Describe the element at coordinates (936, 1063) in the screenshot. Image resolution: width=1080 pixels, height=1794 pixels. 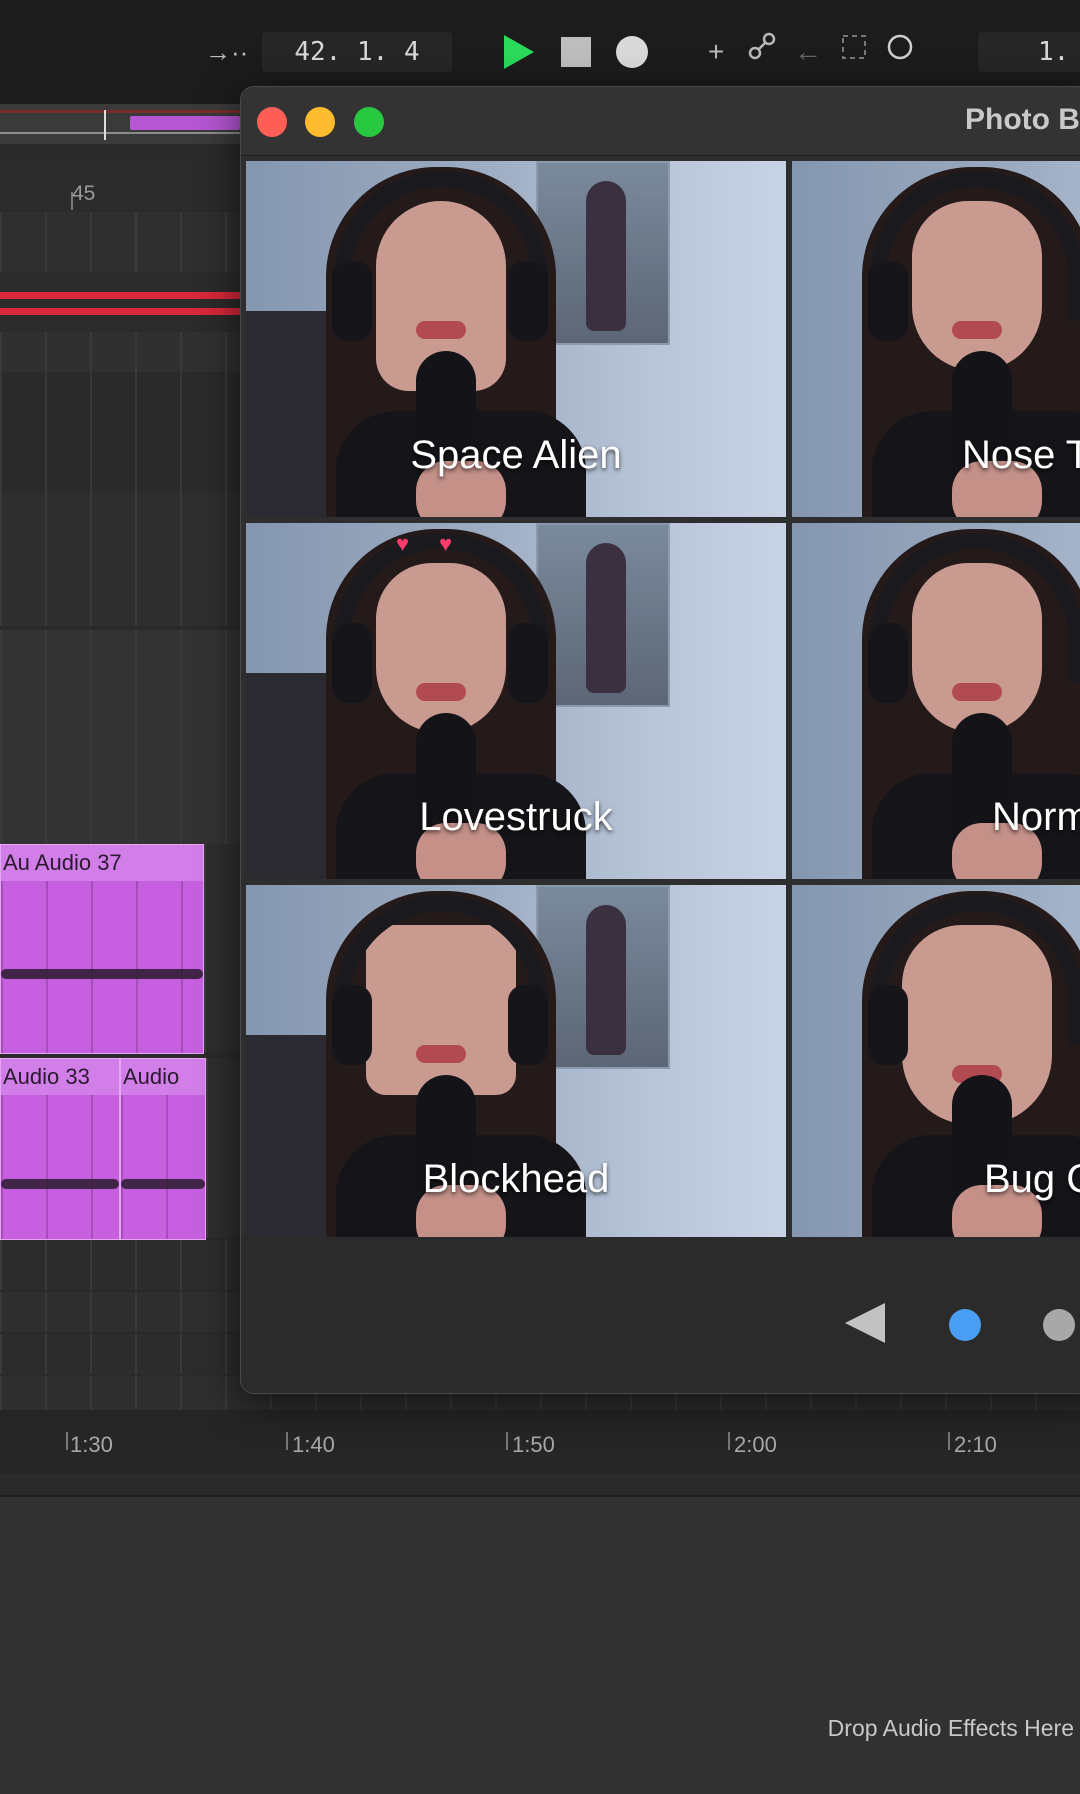
I see `effect-tile-bug-out: Bug C` at that location.